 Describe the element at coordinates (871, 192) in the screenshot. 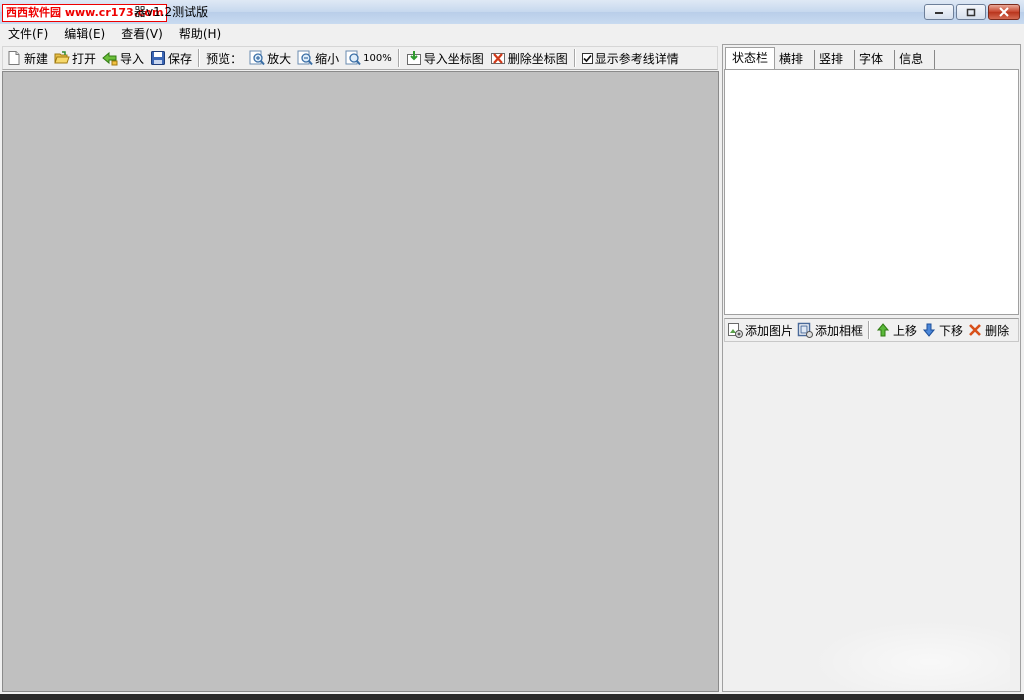

I see `layer-list` at that location.